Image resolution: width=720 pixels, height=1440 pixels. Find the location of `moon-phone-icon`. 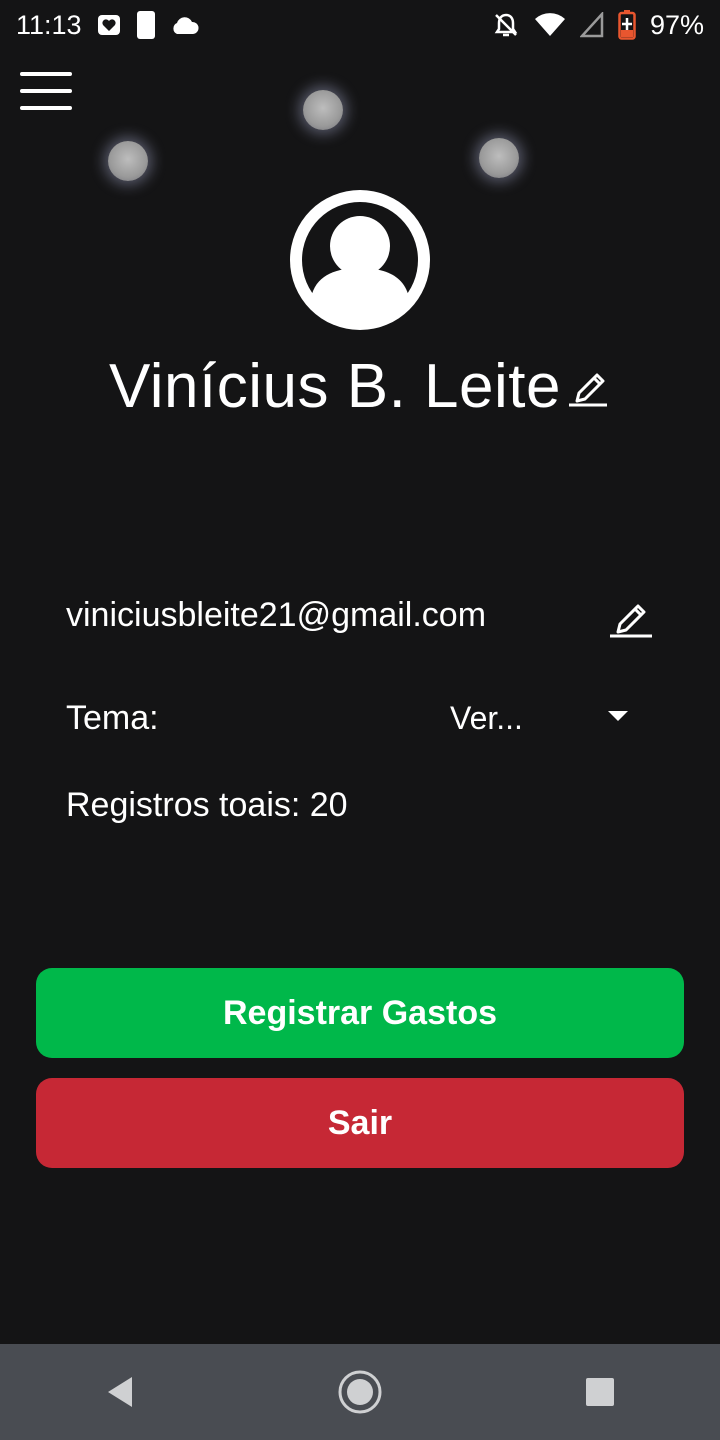

moon-phone-icon is located at coordinates (146, 25).